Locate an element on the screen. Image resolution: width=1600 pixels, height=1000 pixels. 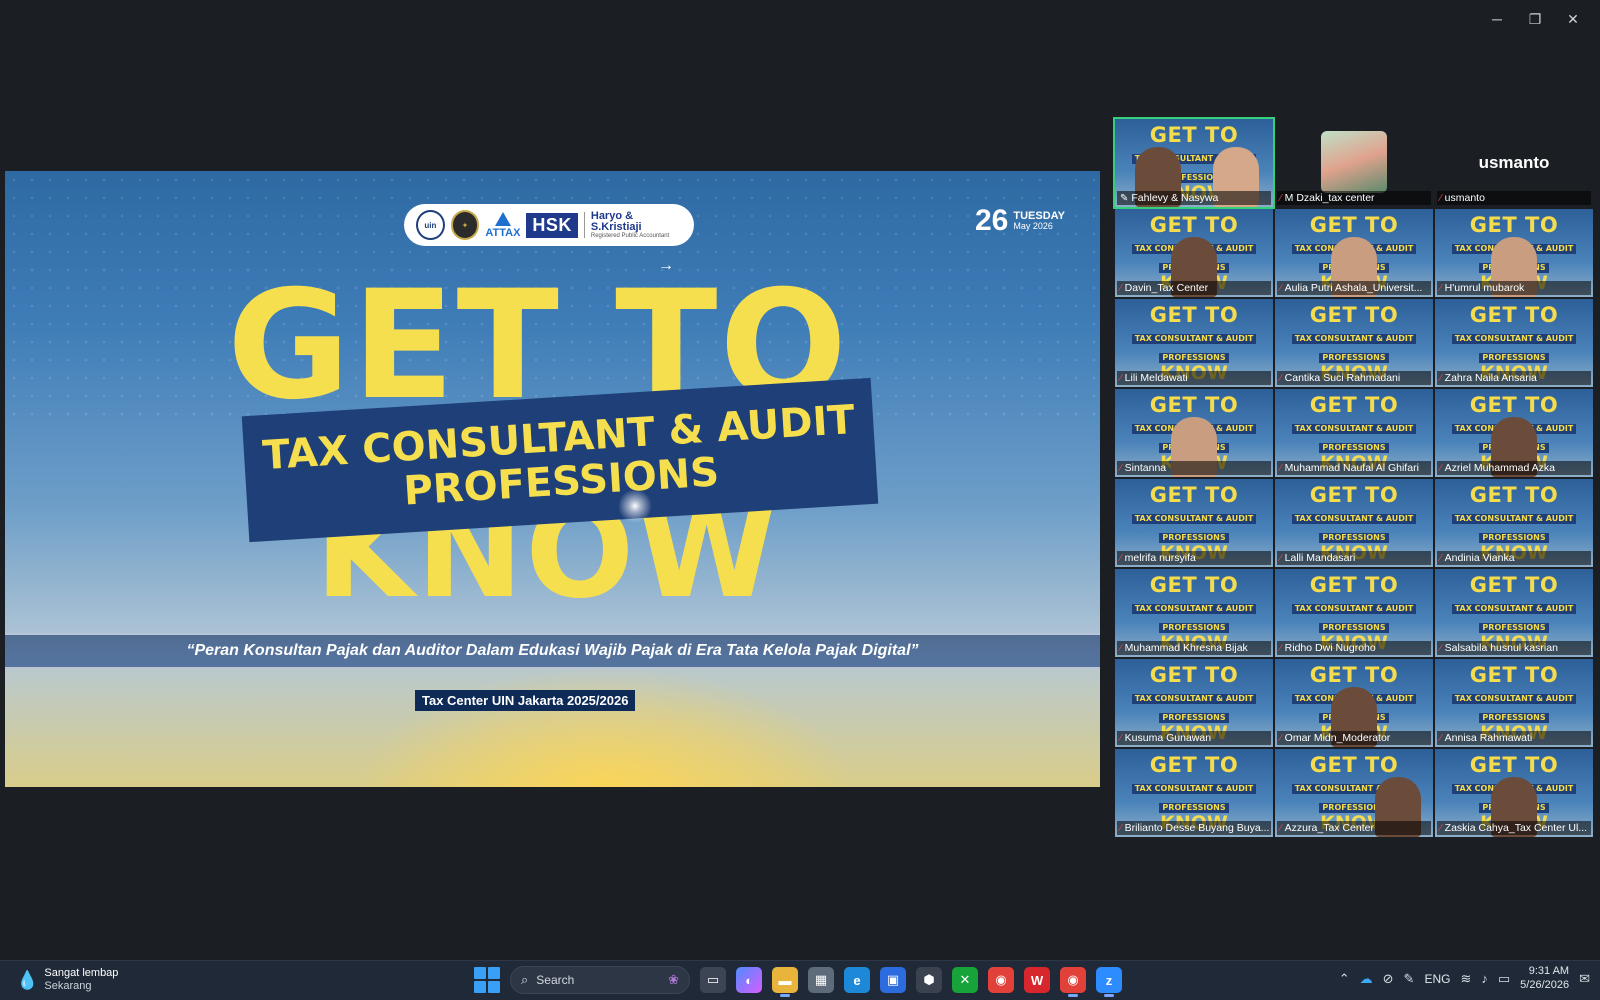
wifi-icon: ≋ is located at coordinates (1465, 979).